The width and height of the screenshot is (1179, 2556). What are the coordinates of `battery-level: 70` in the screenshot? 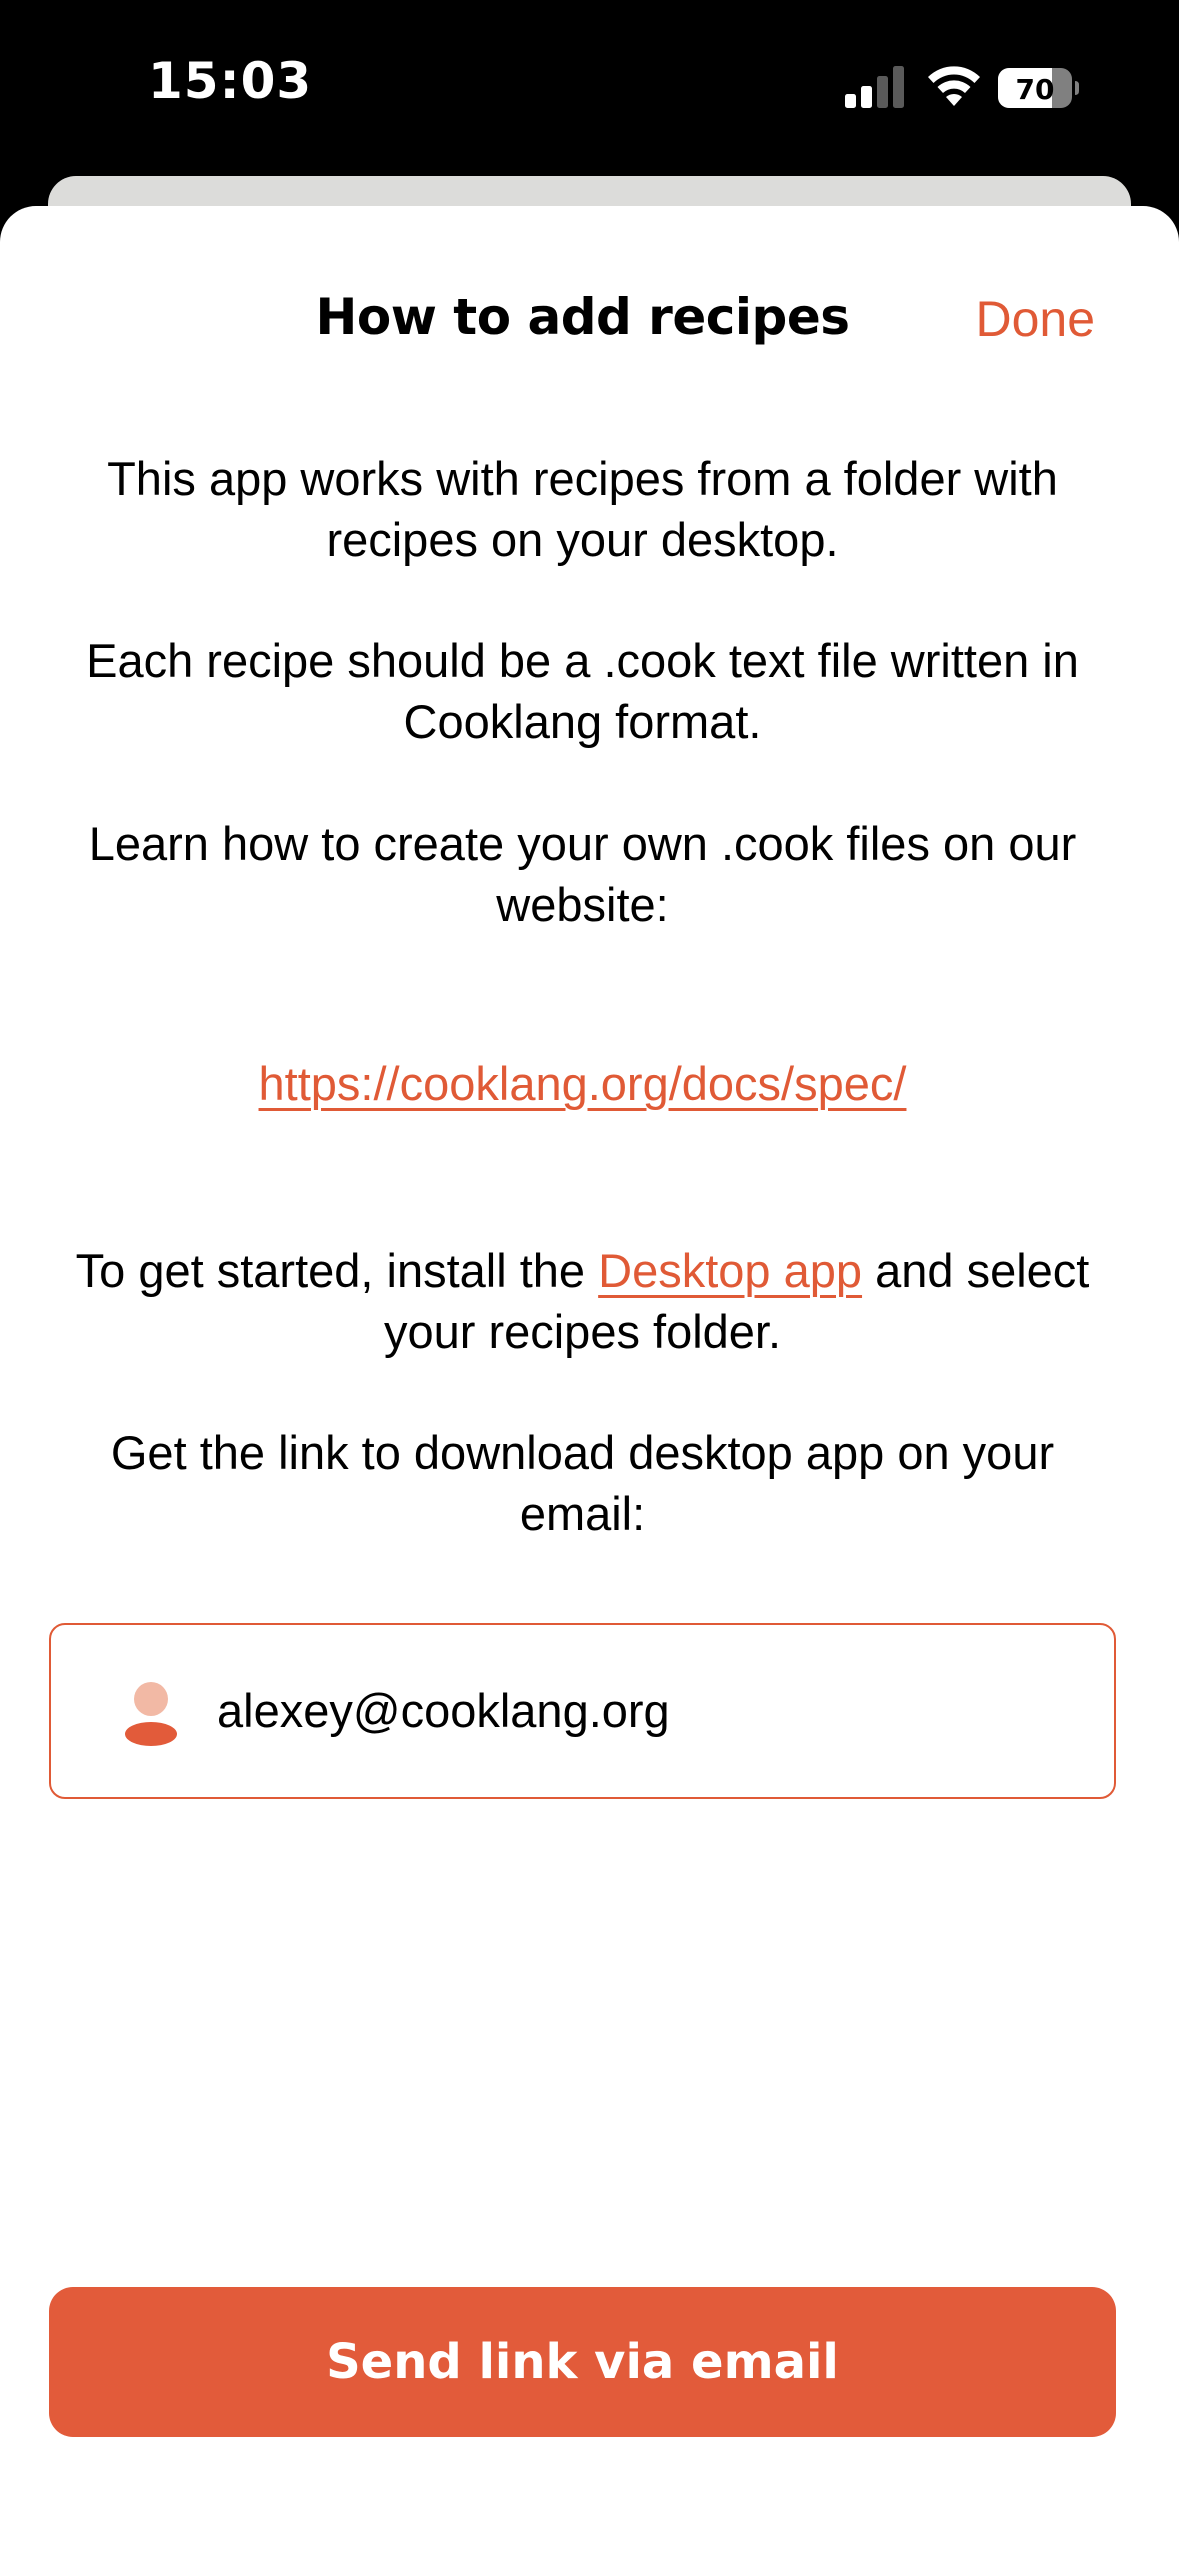 It's located at (1035, 89).